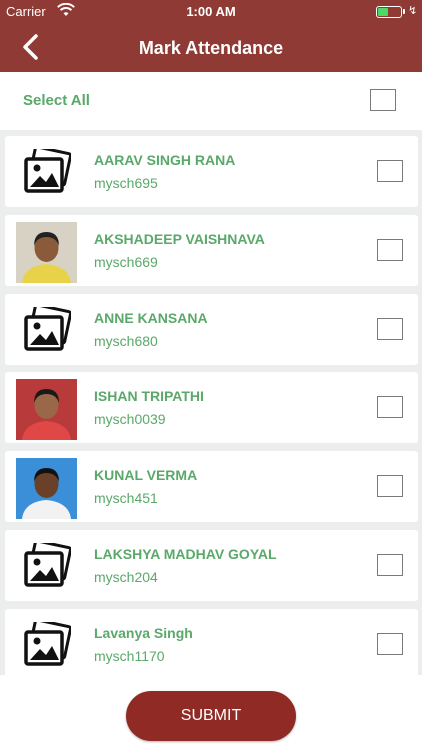 Image resolution: width=422 pixels, height=750 pixels. I want to click on battery-icon, so click(389, 12).